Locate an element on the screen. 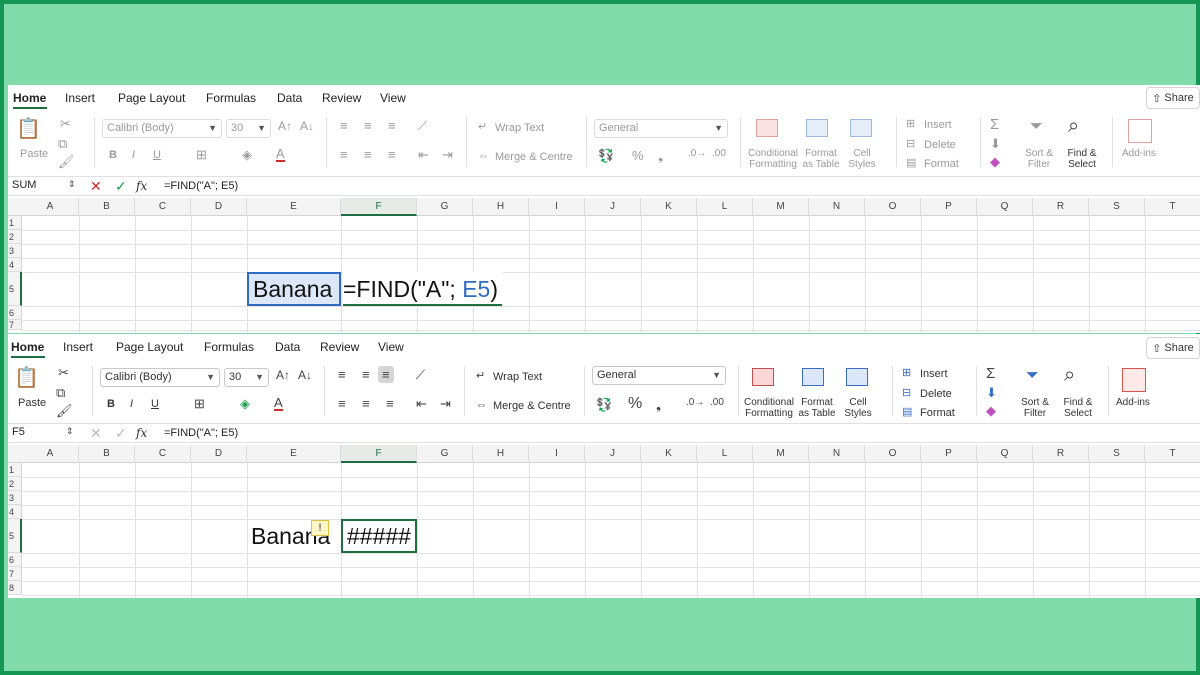  column-header-a: A is located at coordinates (50, 207).